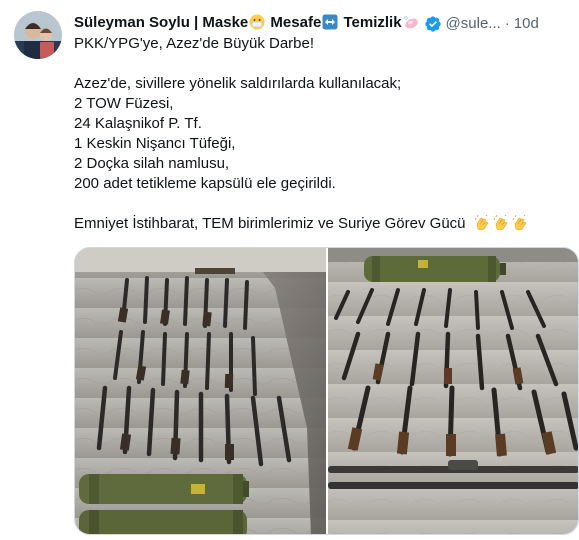 The image size is (579, 540). What do you see at coordinates (294, 22) in the screenshot?
I see `author-name-part2: Mesafe` at bounding box center [294, 22].